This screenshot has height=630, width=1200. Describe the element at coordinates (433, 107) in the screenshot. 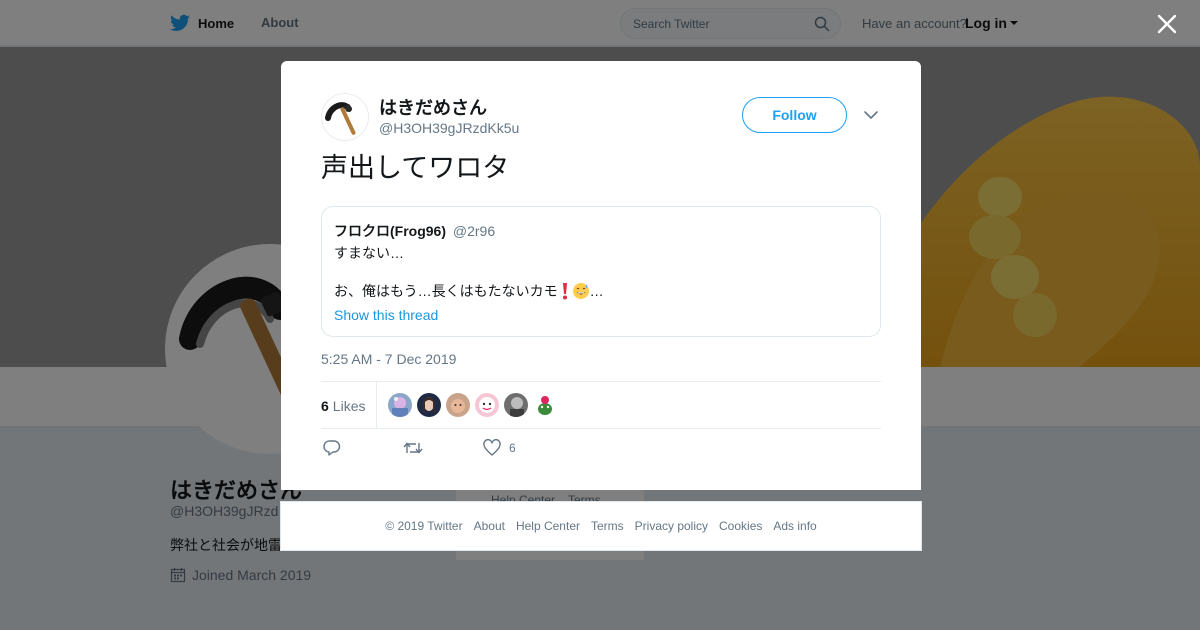

I see `tweet-author-name: はきだめさん` at that location.